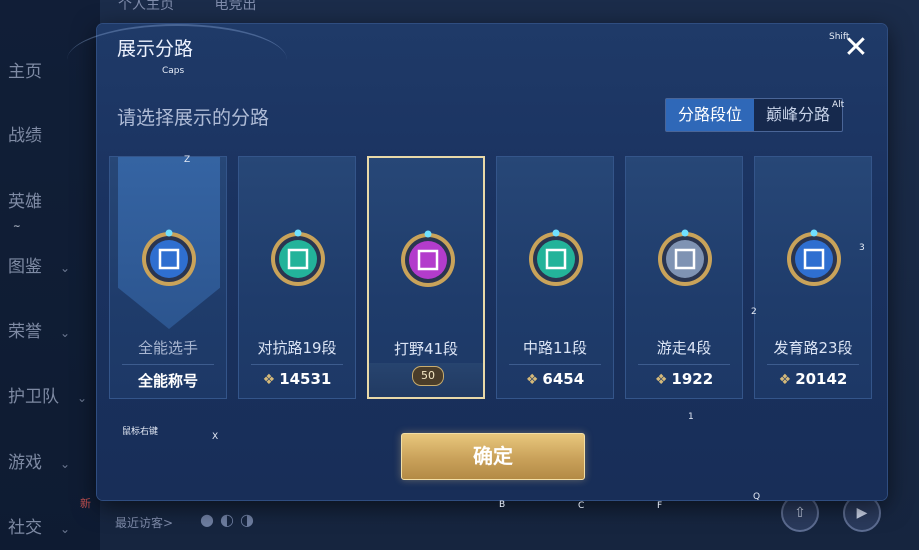  What do you see at coordinates (85, 503) in the screenshot?
I see `new-badge: 新` at bounding box center [85, 503].